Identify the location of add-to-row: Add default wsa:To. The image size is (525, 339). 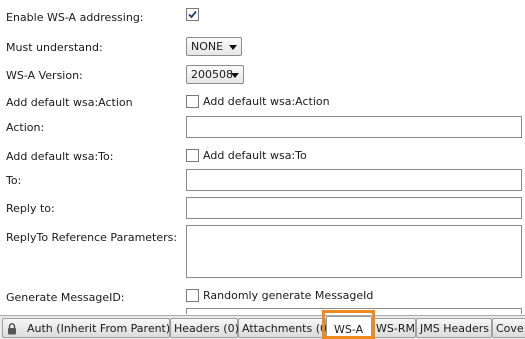
(262, 157).